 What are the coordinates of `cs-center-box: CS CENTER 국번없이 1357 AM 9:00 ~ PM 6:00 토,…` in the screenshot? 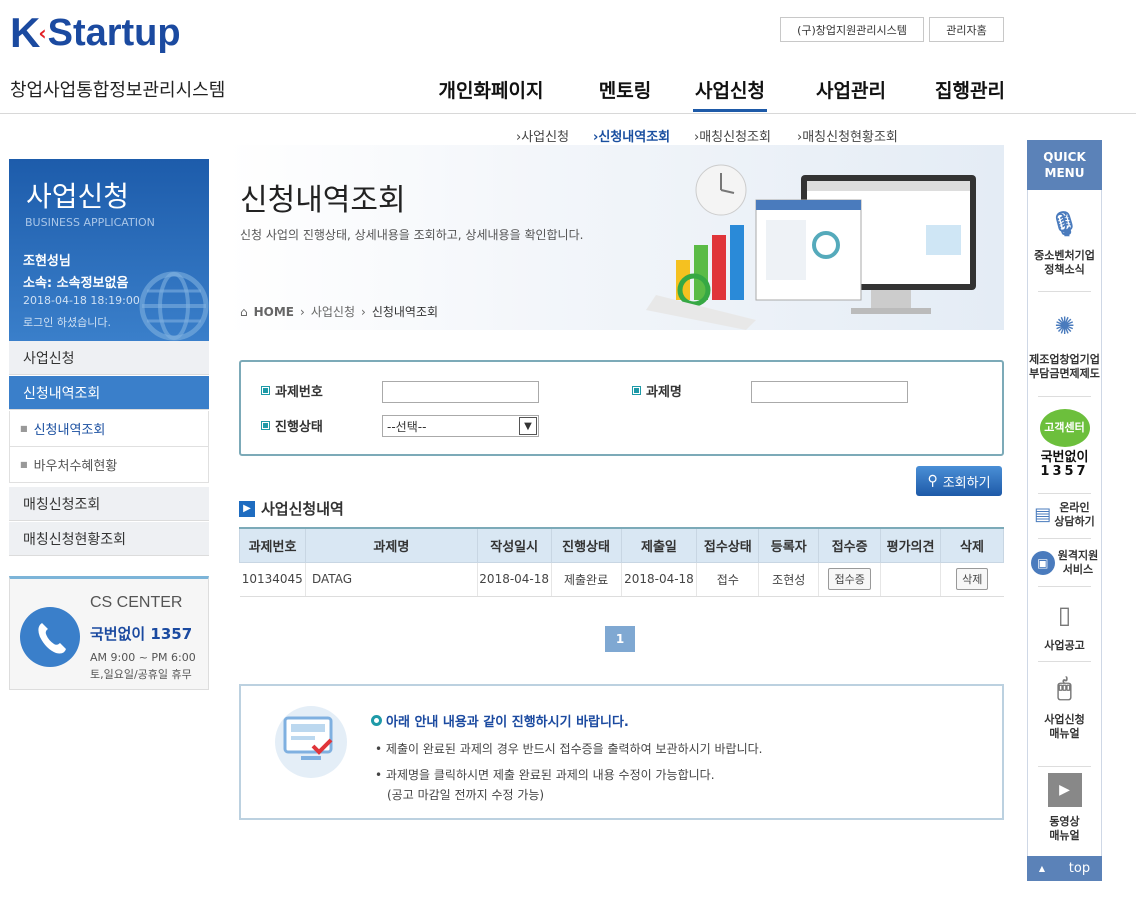 It's located at (109, 633).